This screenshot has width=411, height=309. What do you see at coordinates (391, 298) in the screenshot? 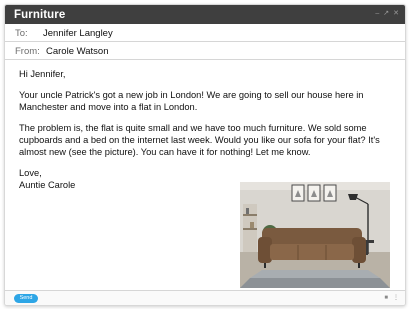
I see `footer-icons: ■ ⋮` at bounding box center [391, 298].